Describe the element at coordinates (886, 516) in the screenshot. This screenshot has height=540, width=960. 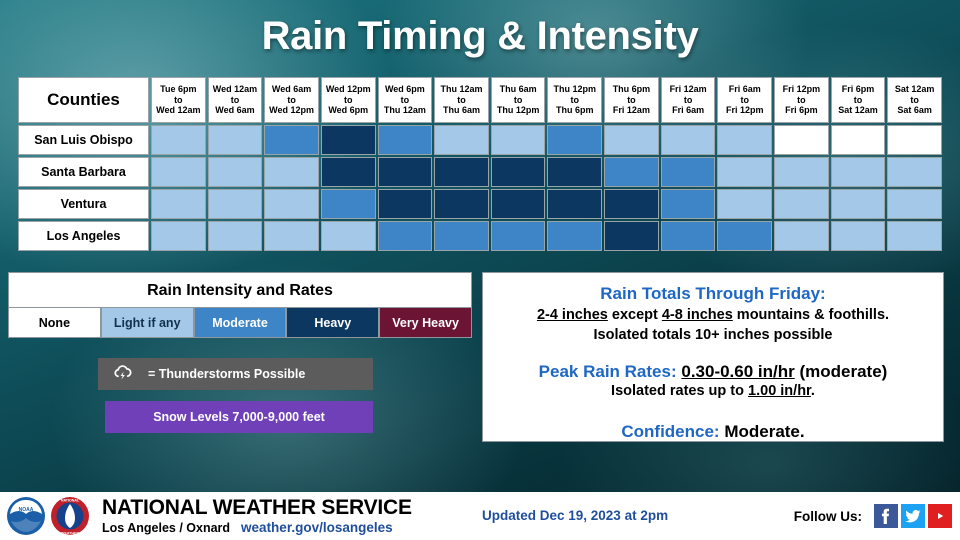
I see `facebook-icon` at that location.